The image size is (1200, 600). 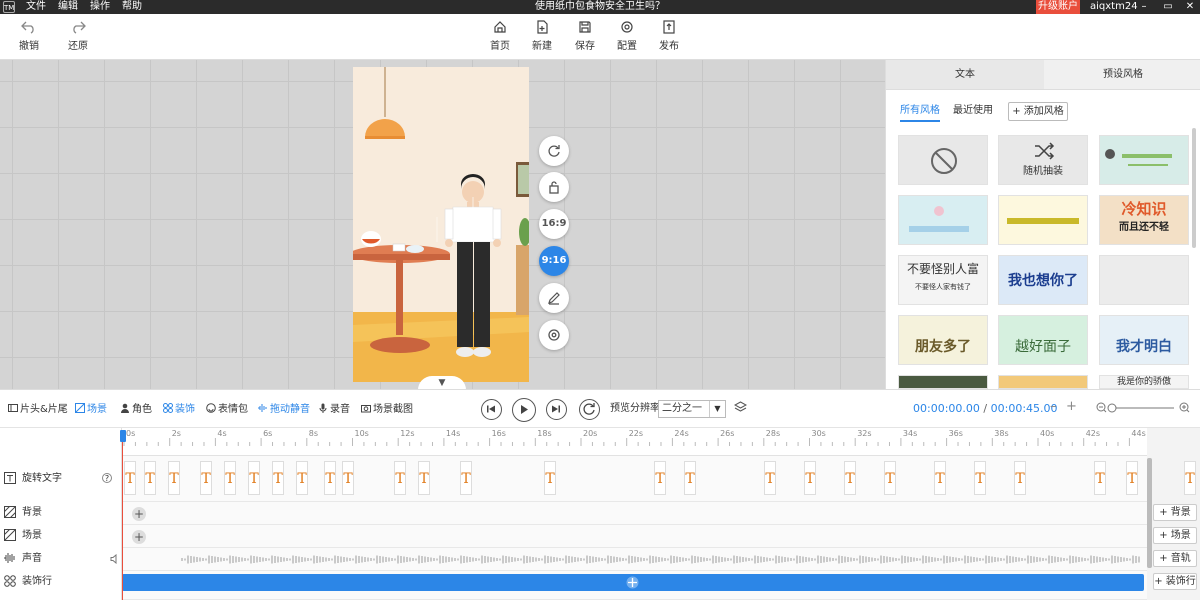 I want to click on tab-preset-style: 预设风格, so click(x=1122, y=75).